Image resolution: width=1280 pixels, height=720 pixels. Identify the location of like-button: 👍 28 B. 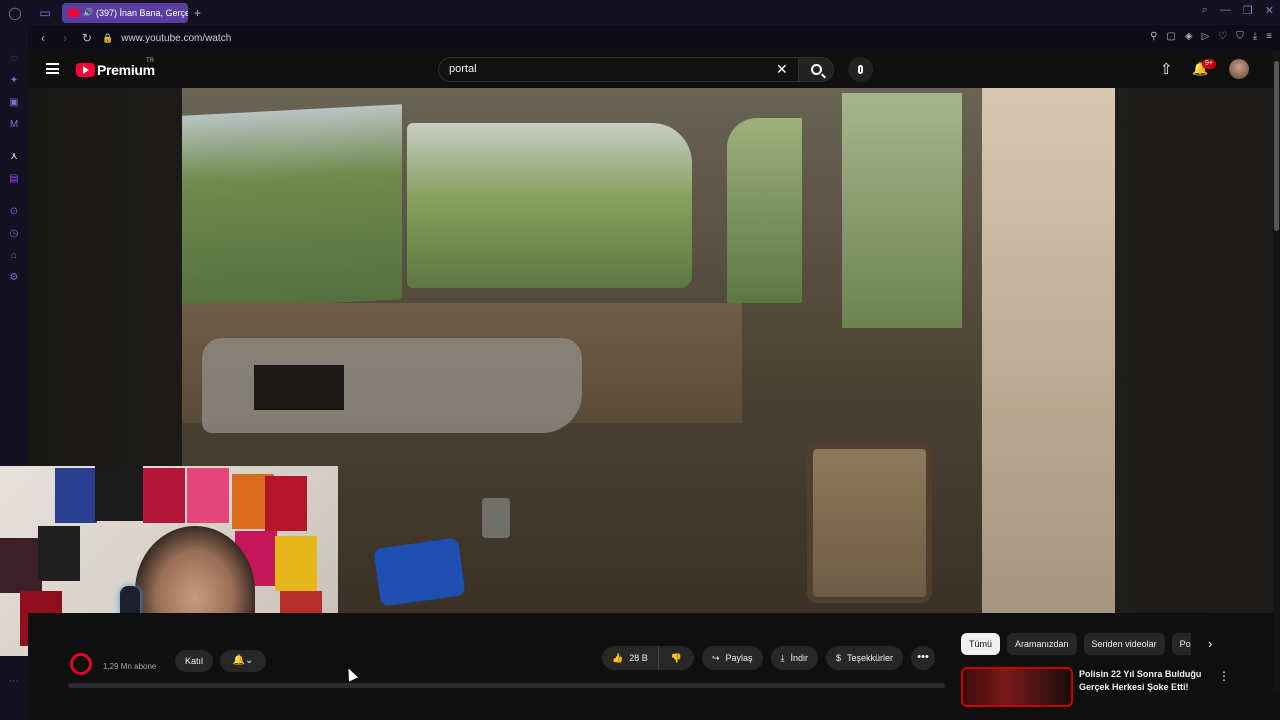
(630, 658).